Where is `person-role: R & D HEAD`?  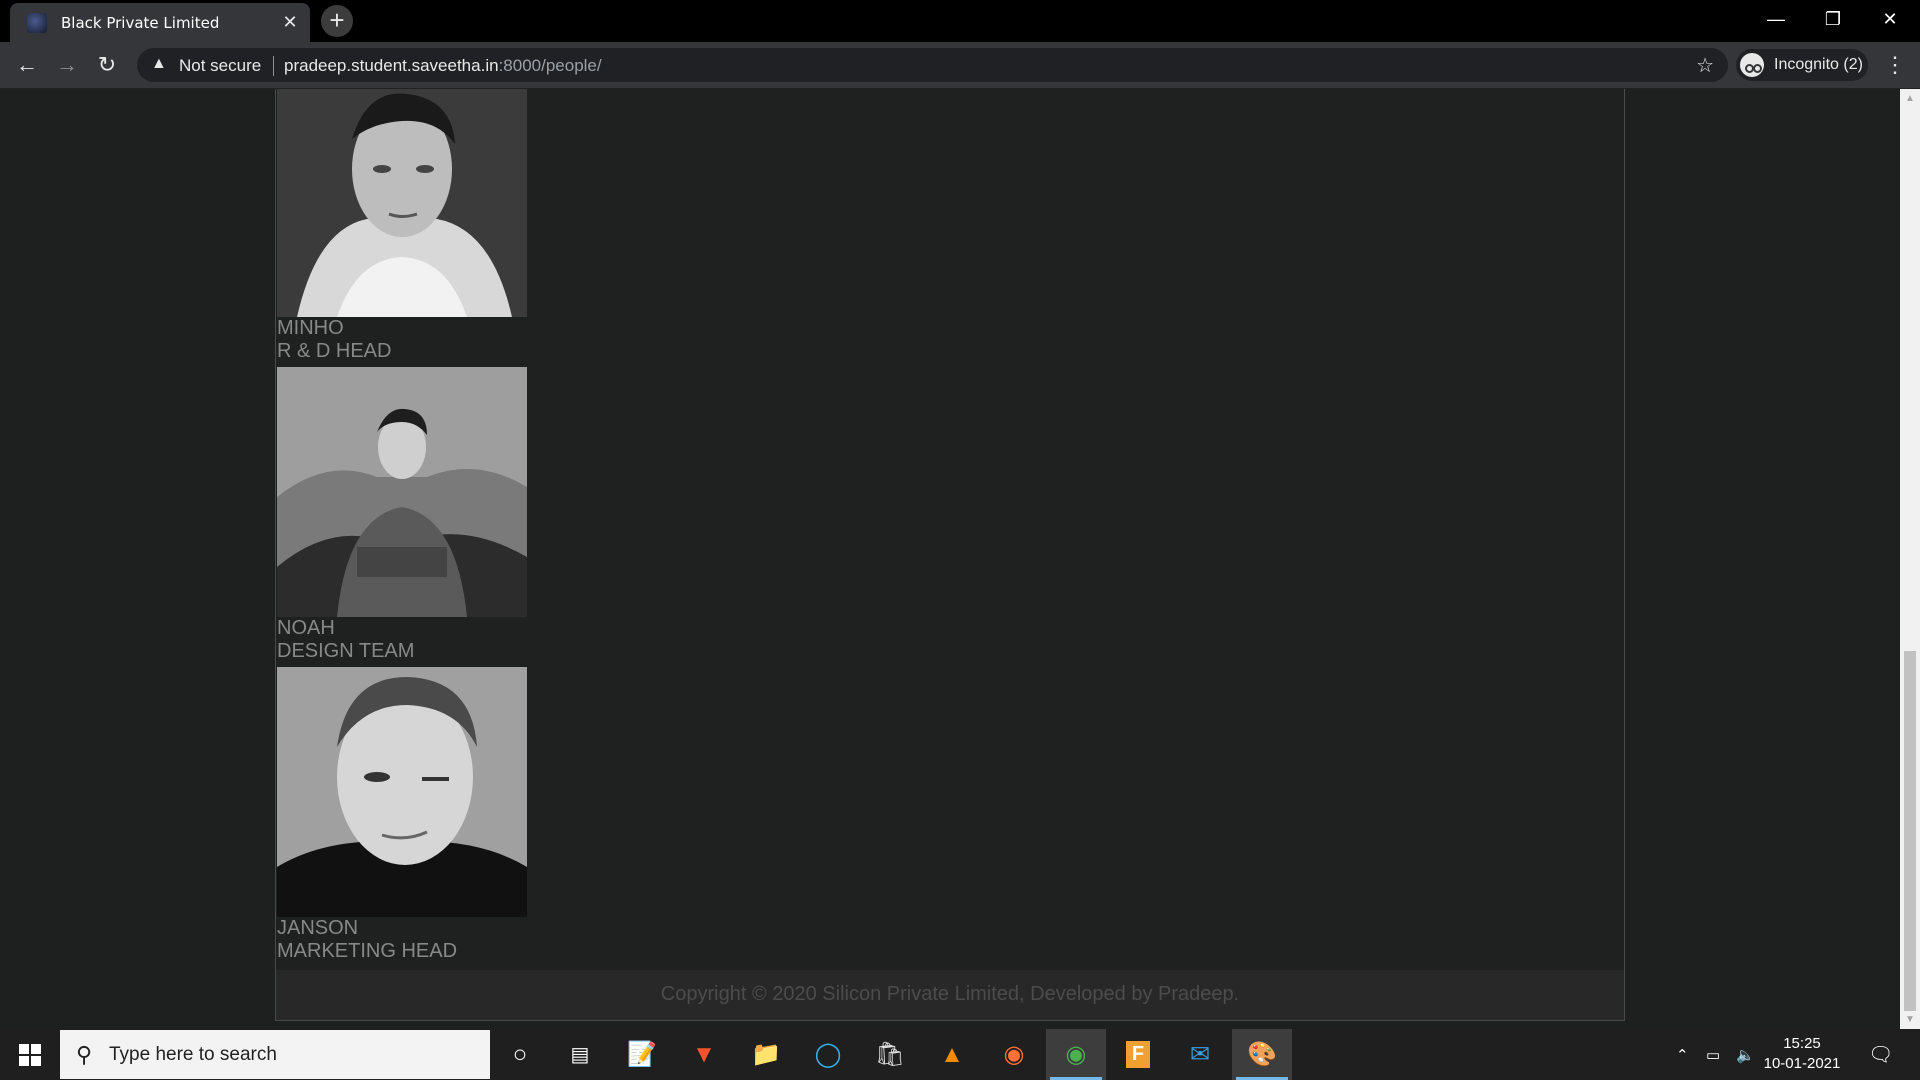
person-role: R & D HEAD is located at coordinates (334, 351).